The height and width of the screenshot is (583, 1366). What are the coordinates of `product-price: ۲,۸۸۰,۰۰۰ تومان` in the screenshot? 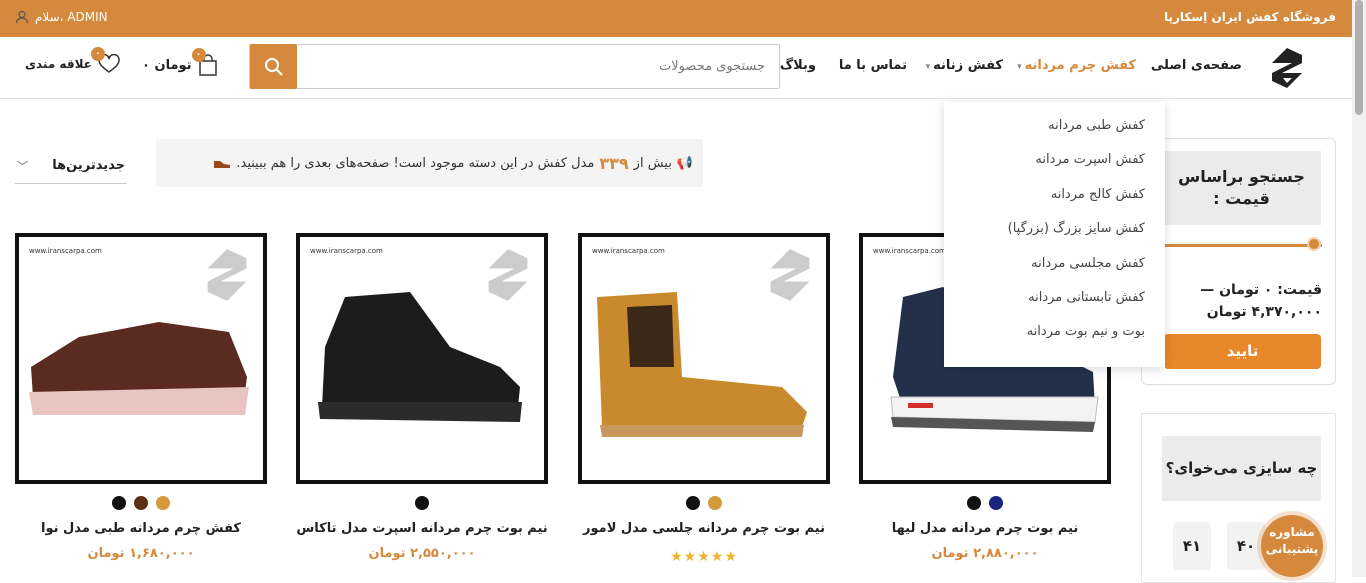 It's located at (985, 553).